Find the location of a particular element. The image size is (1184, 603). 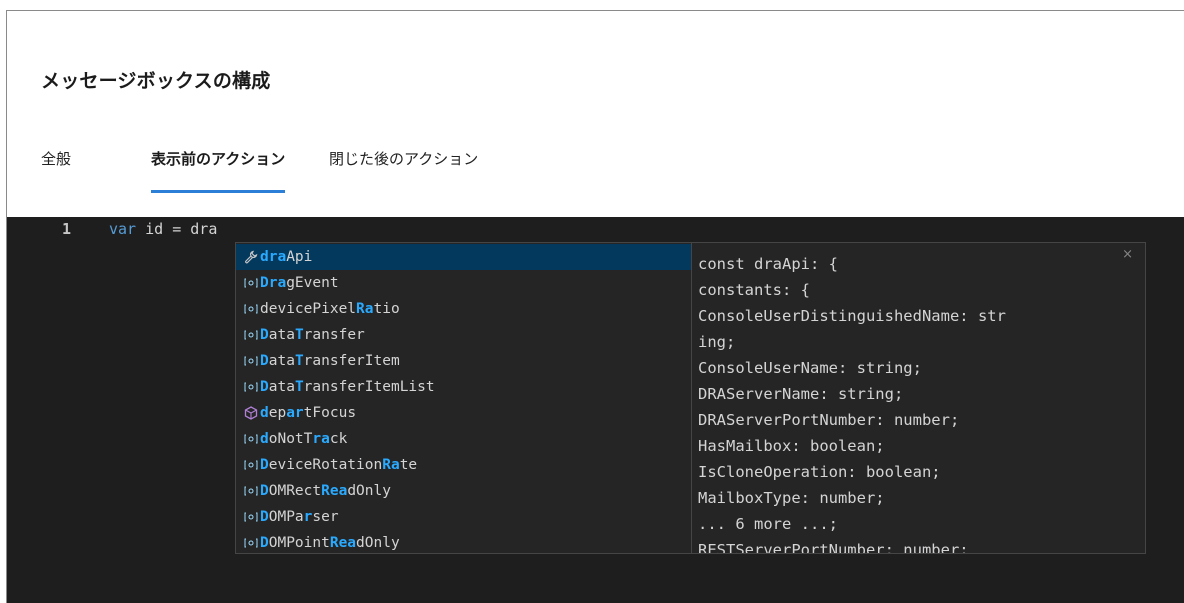

suggestion-label: DragEvent is located at coordinates (299, 283).